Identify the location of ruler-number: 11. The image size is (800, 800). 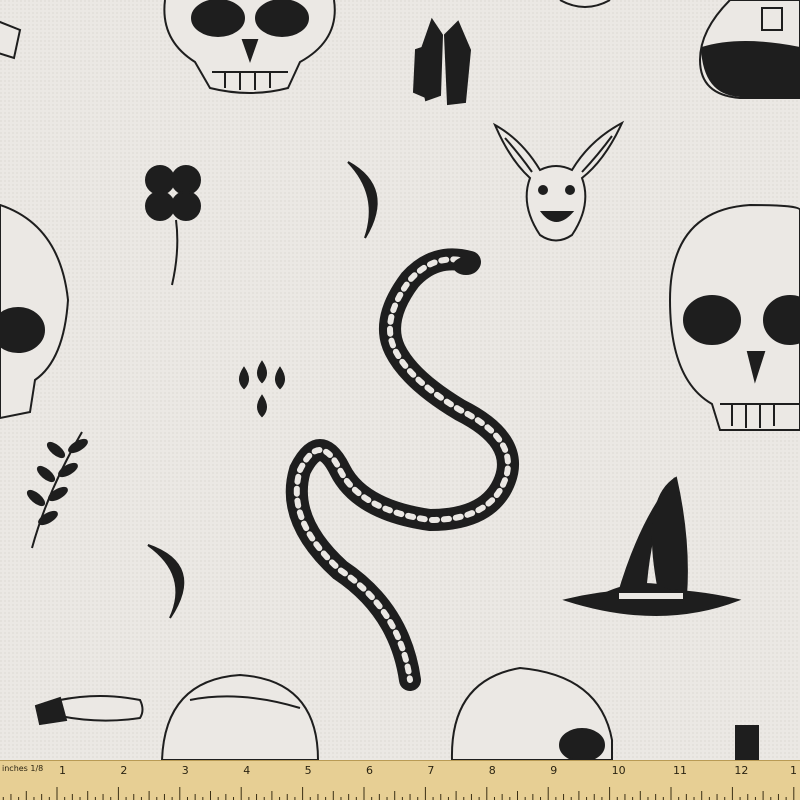
(680, 770).